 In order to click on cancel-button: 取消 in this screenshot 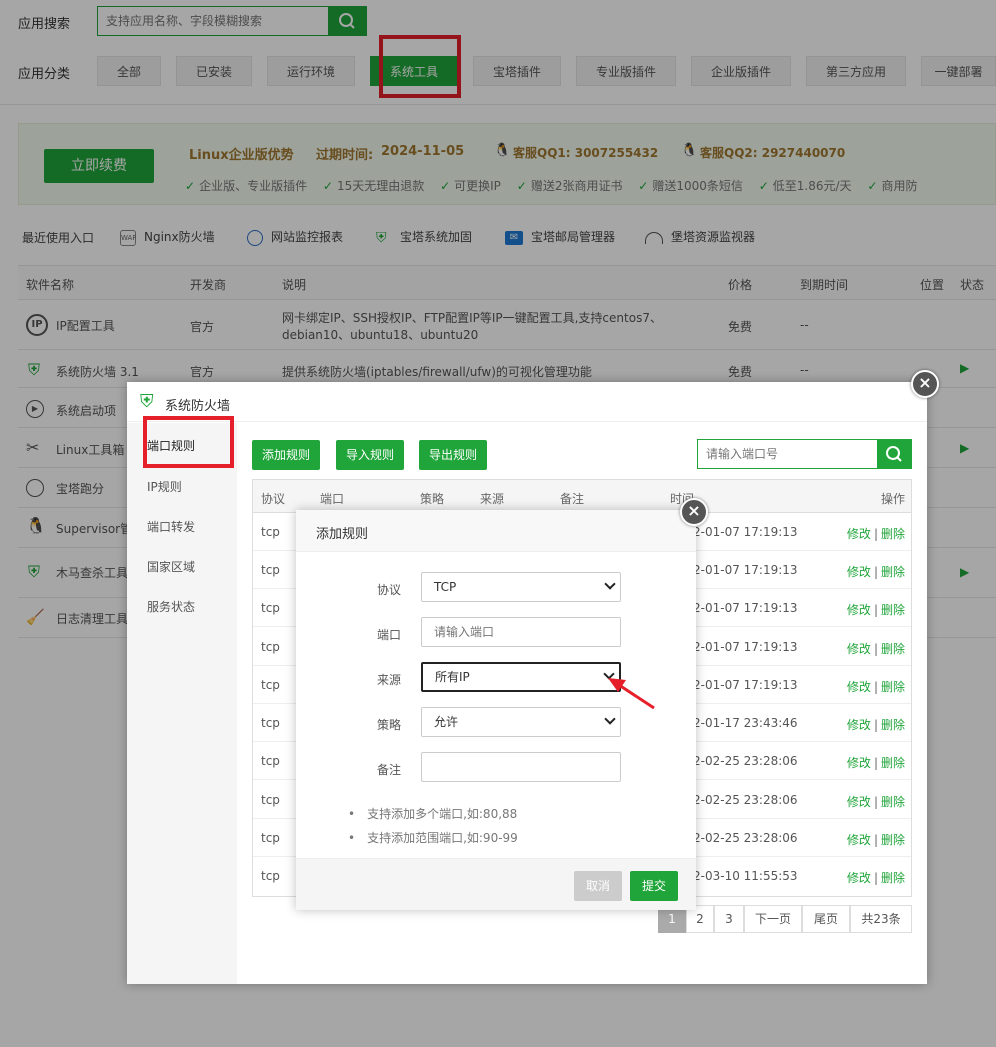, I will do `click(598, 886)`.